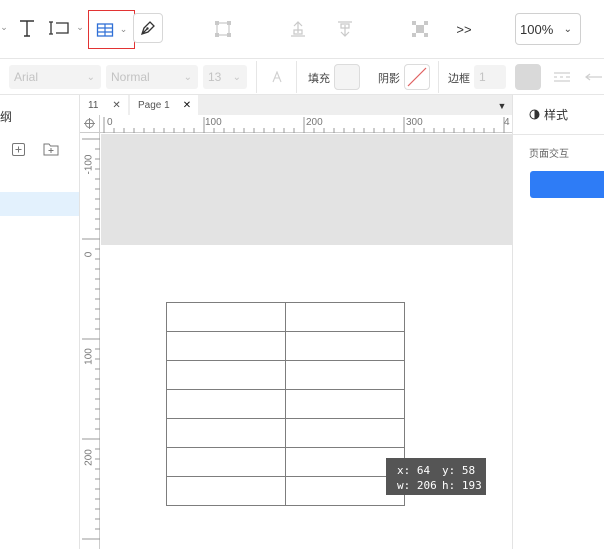 The image size is (604, 549). I want to click on line-style-icon, so click(562, 77).